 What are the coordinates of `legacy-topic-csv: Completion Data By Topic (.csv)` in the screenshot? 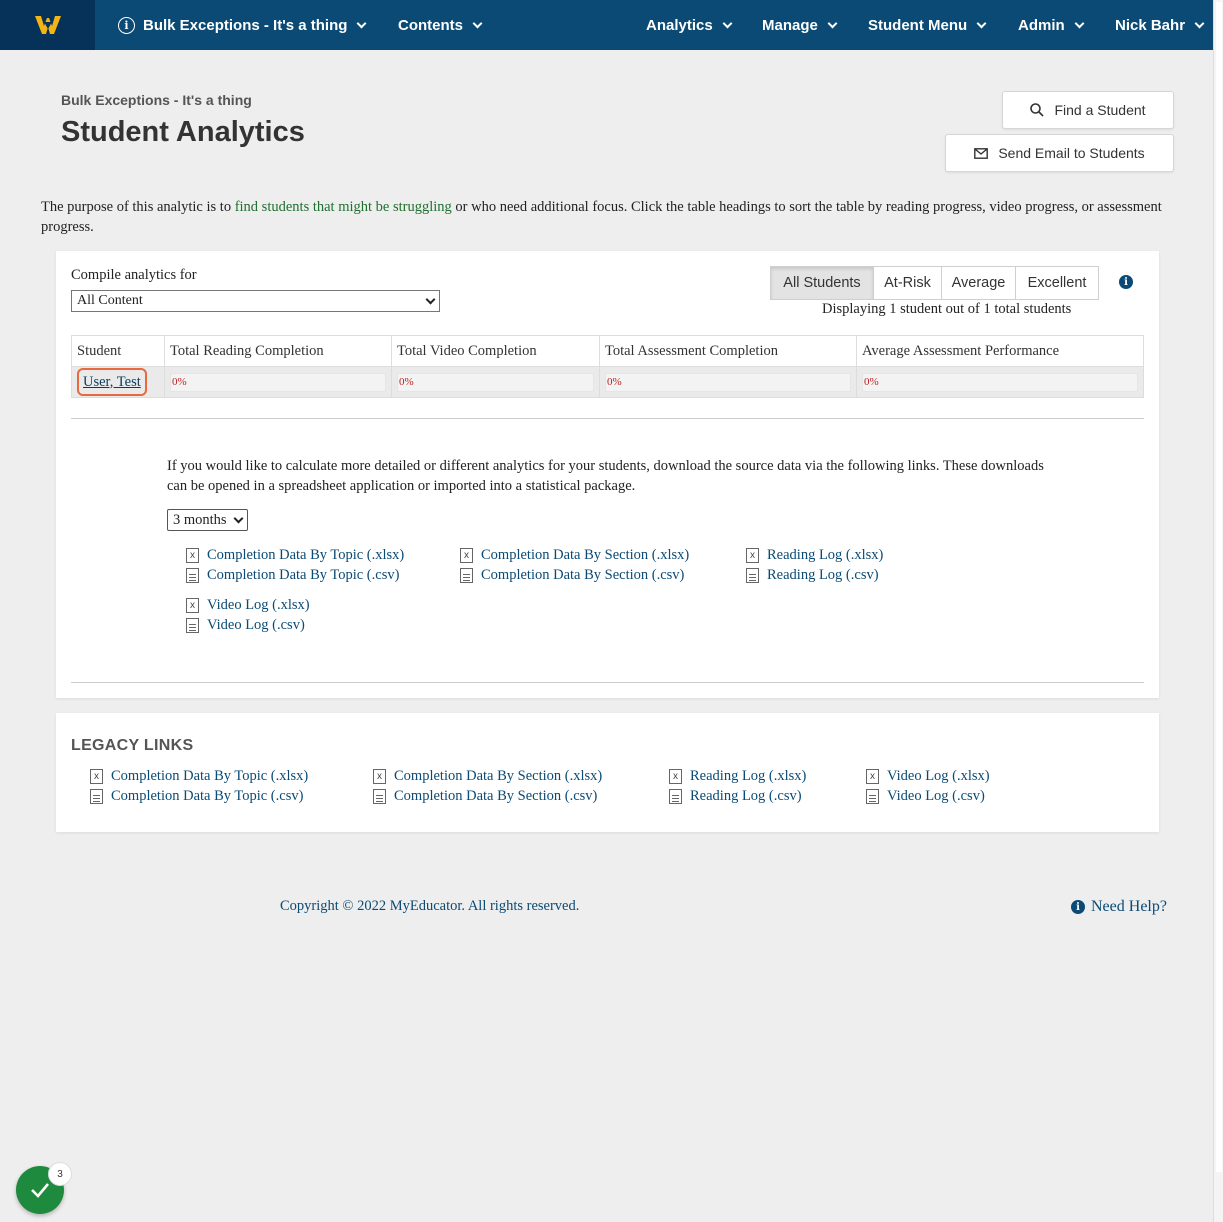 It's located at (196, 796).